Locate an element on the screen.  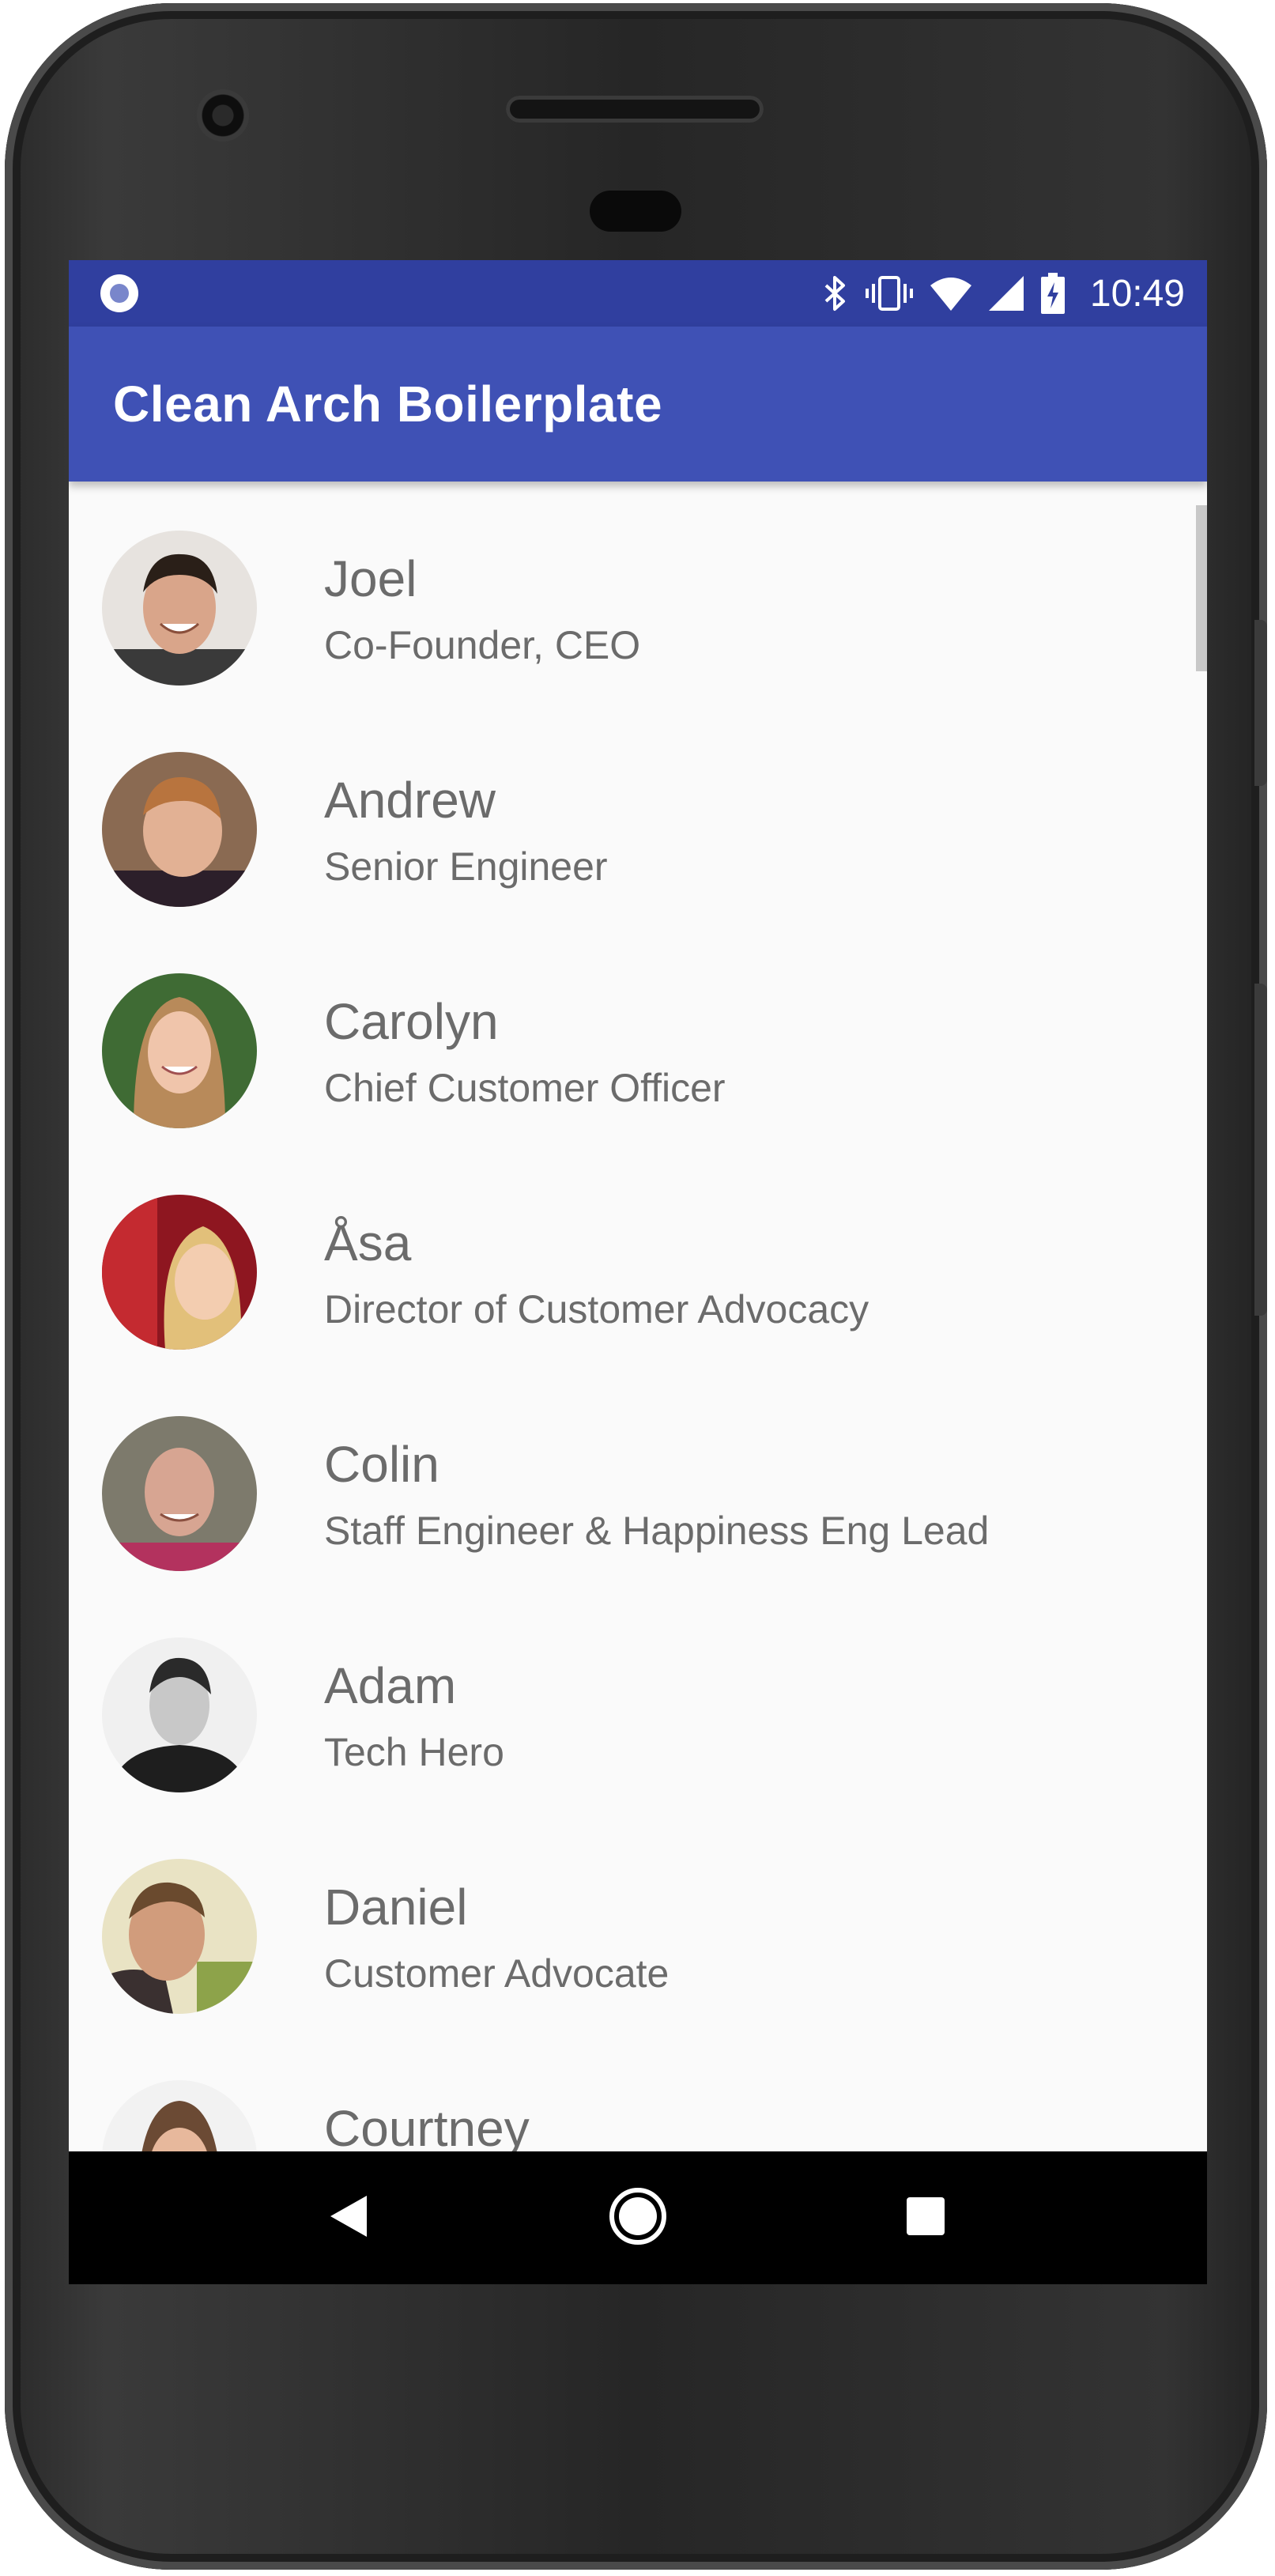
wifi-icon is located at coordinates (951, 293).